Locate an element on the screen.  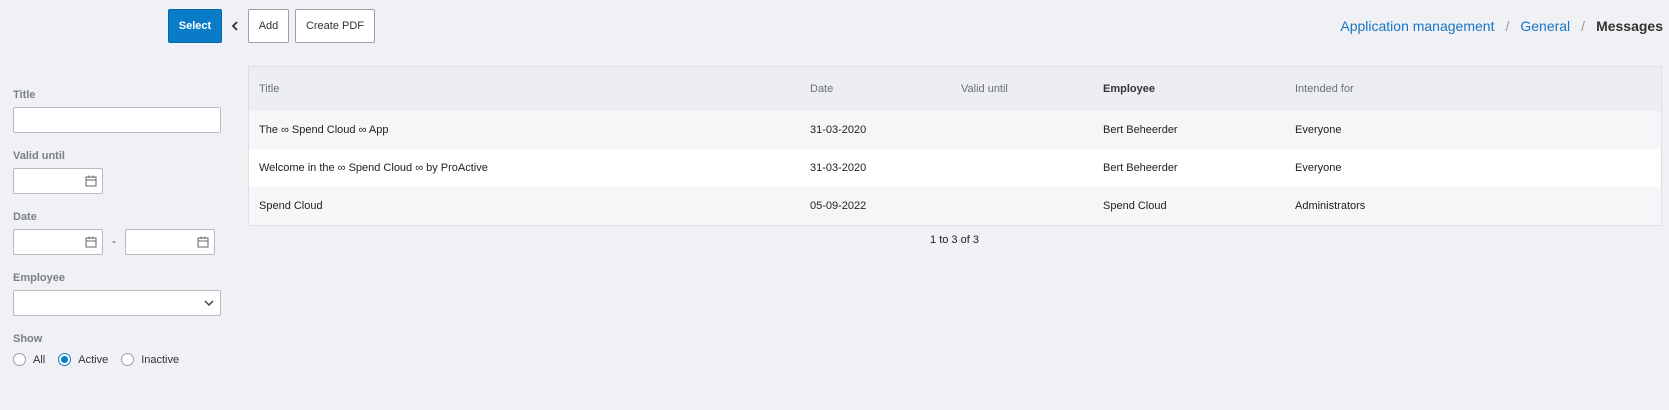
date-filter-label: Date is located at coordinates (25, 217).